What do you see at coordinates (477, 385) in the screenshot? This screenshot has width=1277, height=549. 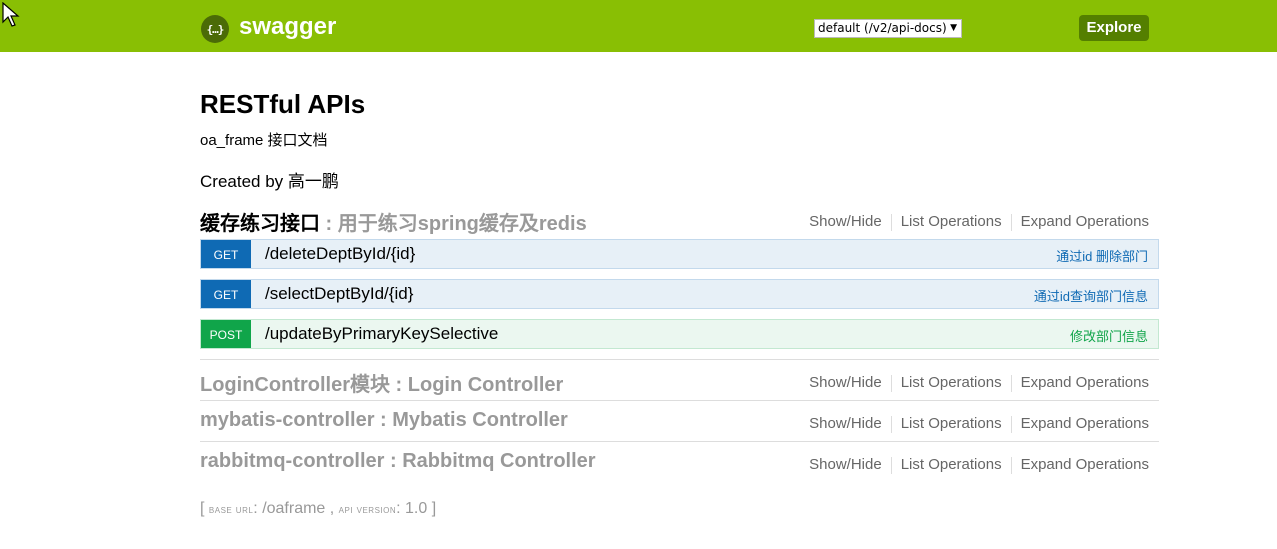 I see `resource-description: : Login Controller` at bounding box center [477, 385].